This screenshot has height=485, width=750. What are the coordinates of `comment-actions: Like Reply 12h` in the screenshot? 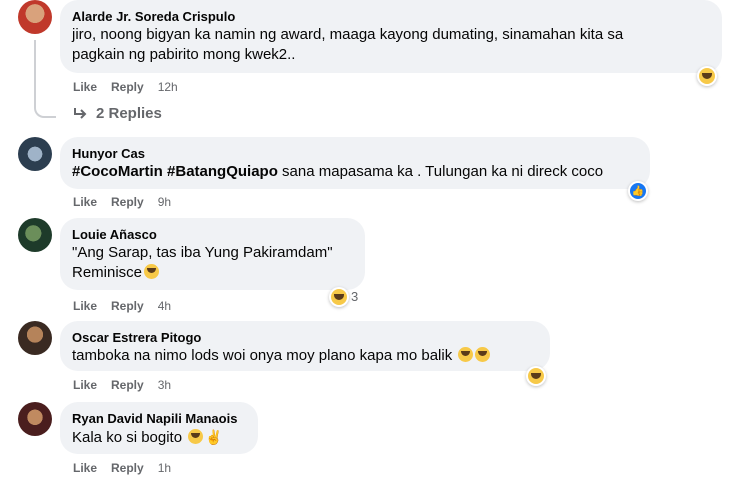 It's located at (125, 87).